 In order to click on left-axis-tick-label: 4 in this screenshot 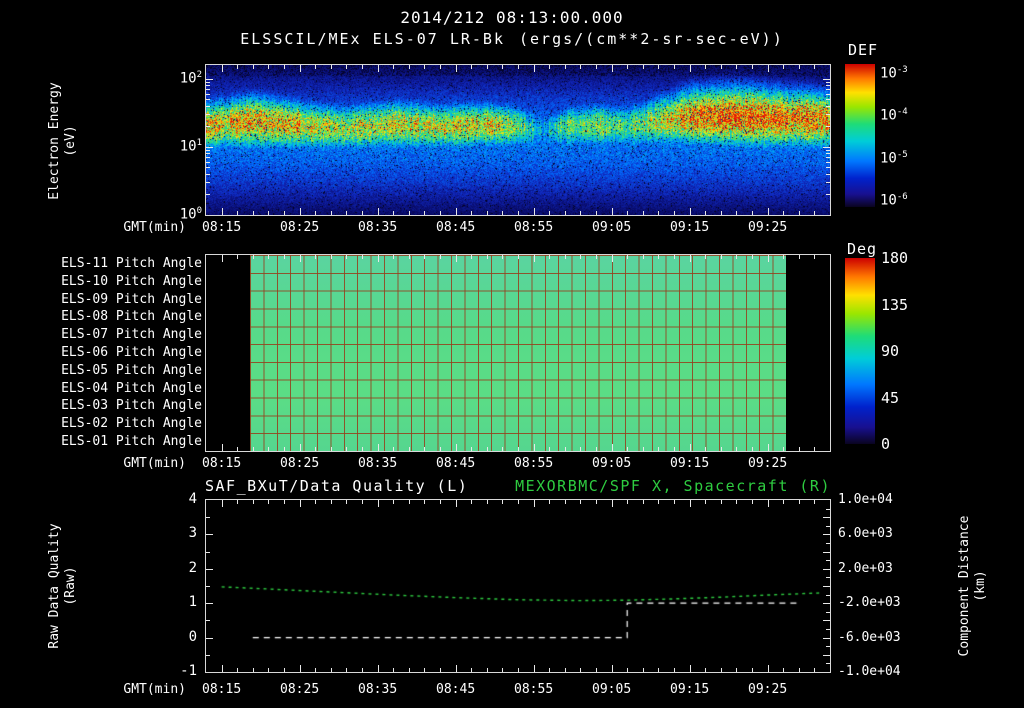, I will do `click(192, 499)`.